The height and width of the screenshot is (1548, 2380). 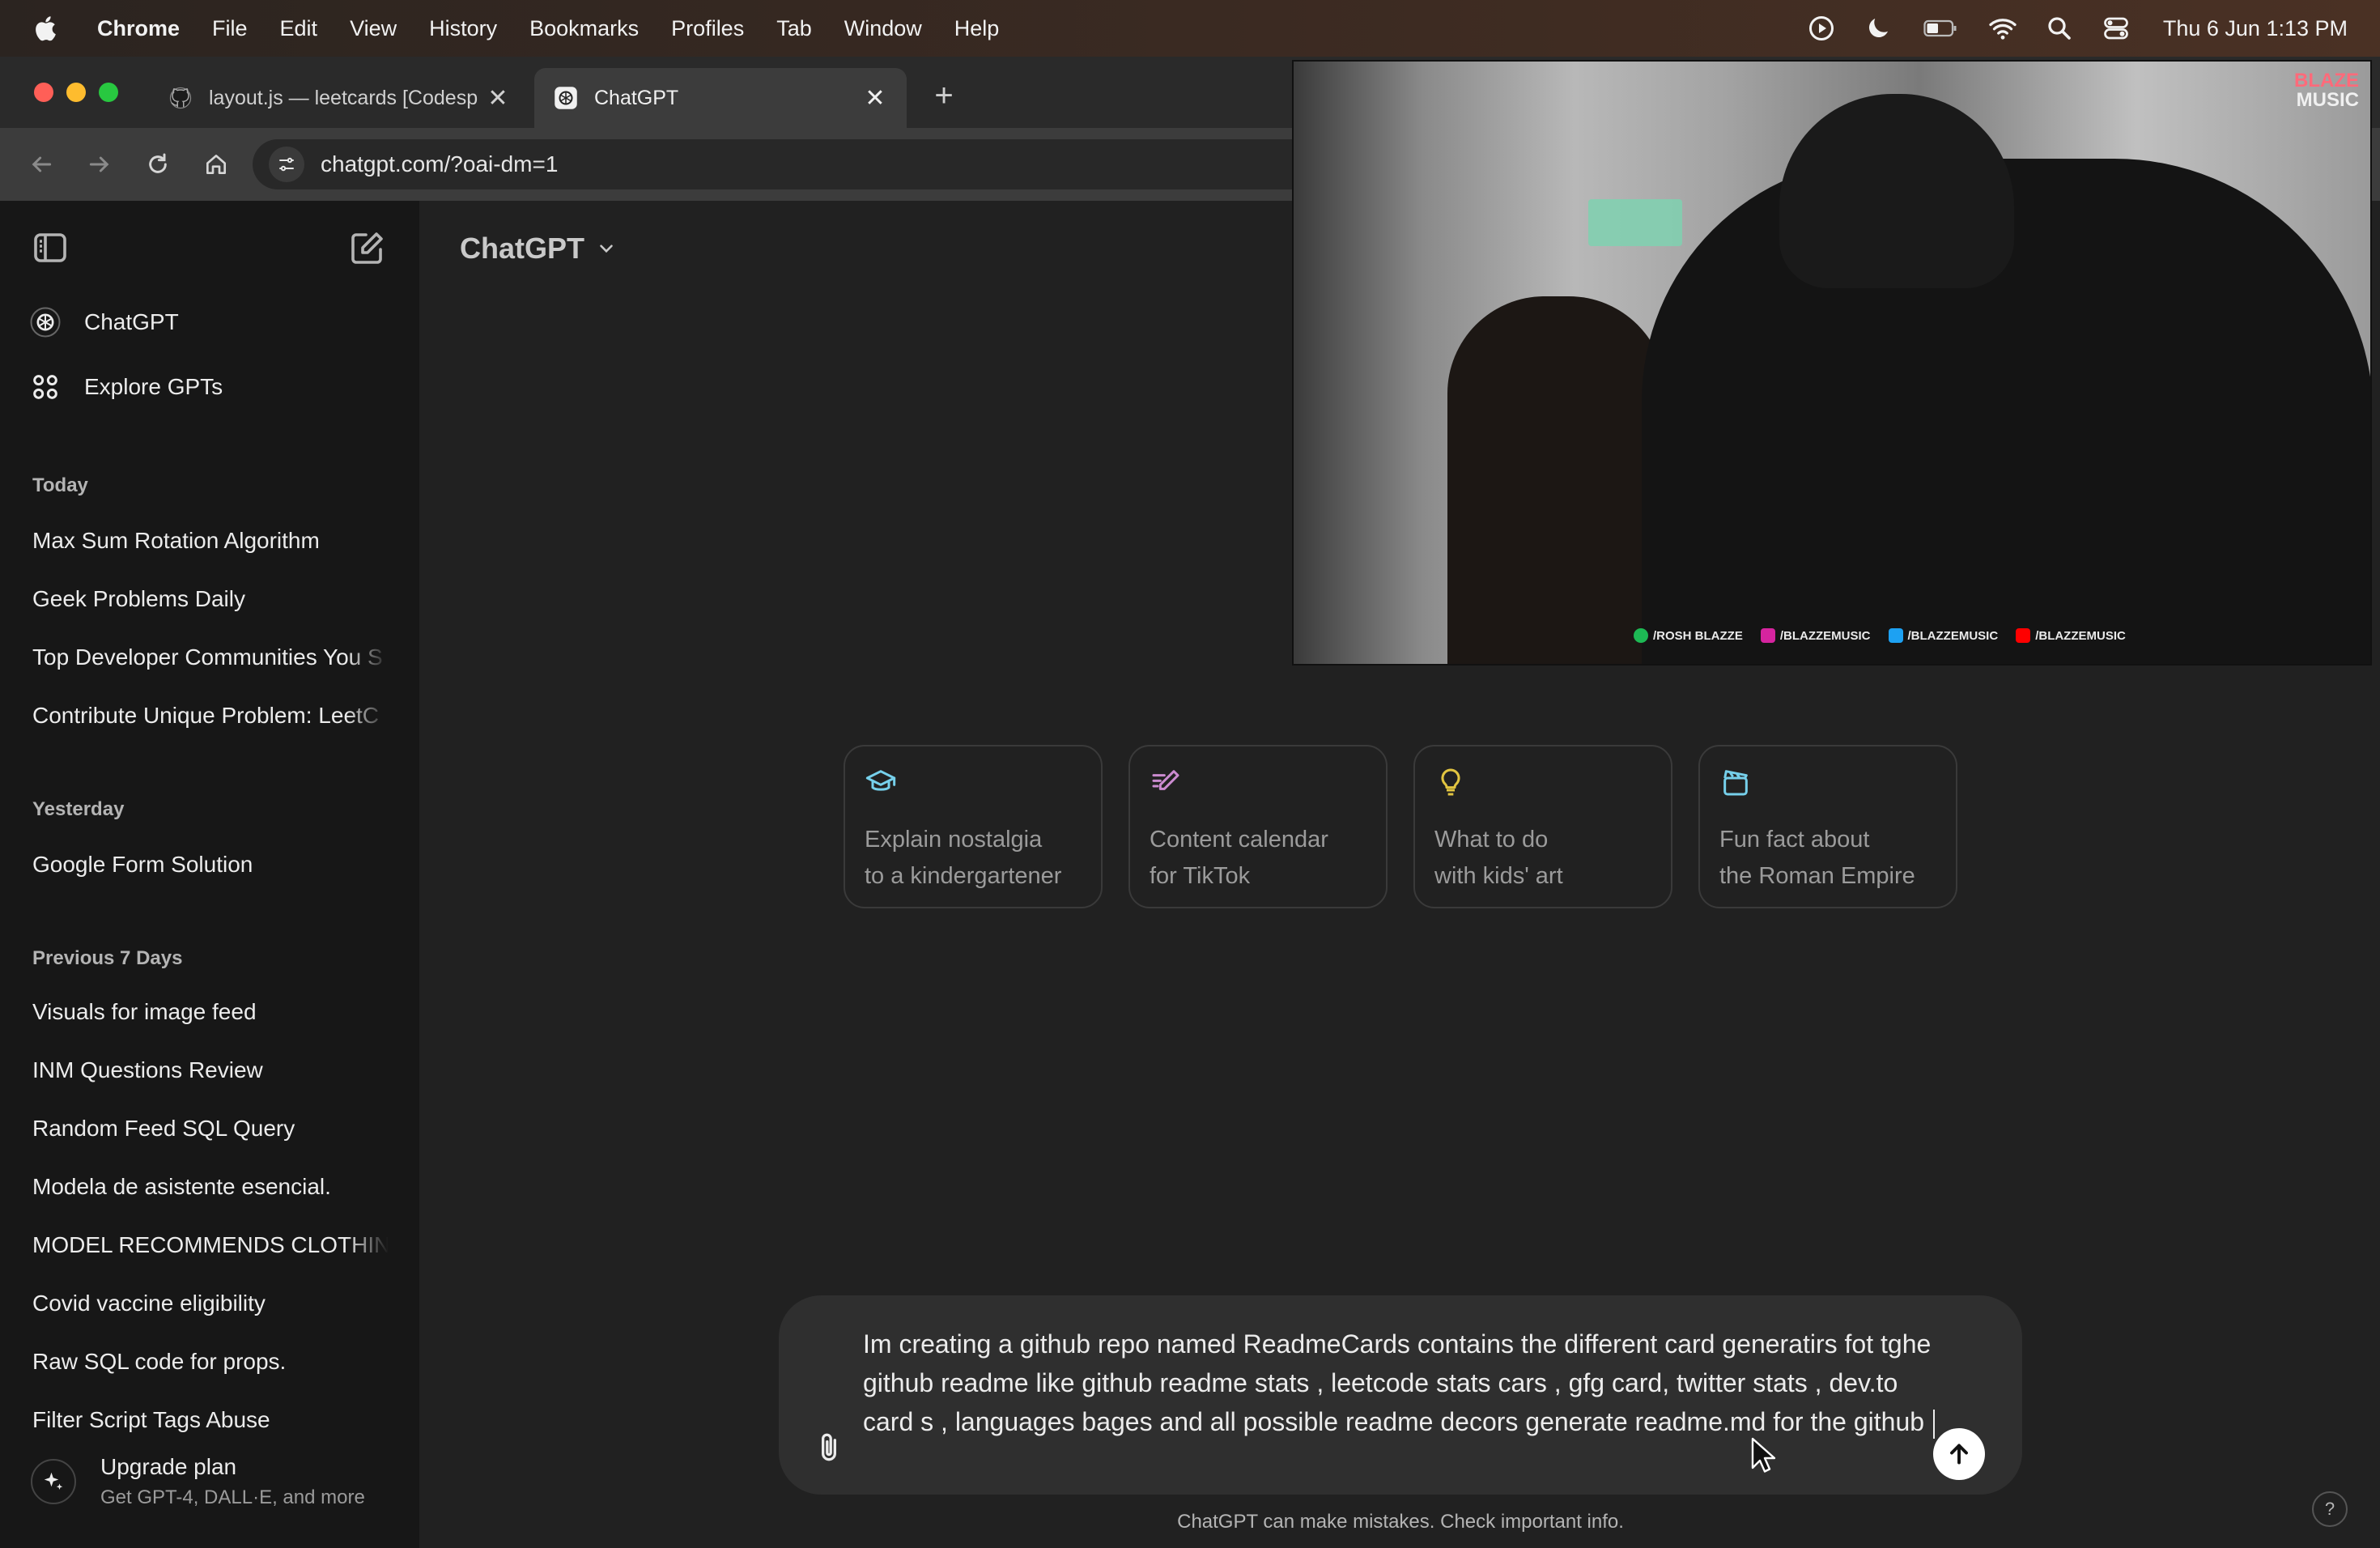 What do you see at coordinates (168, 1467) in the screenshot?
I see `upgrade-title: Upgrade plan` at bounding box center [168, 1467].